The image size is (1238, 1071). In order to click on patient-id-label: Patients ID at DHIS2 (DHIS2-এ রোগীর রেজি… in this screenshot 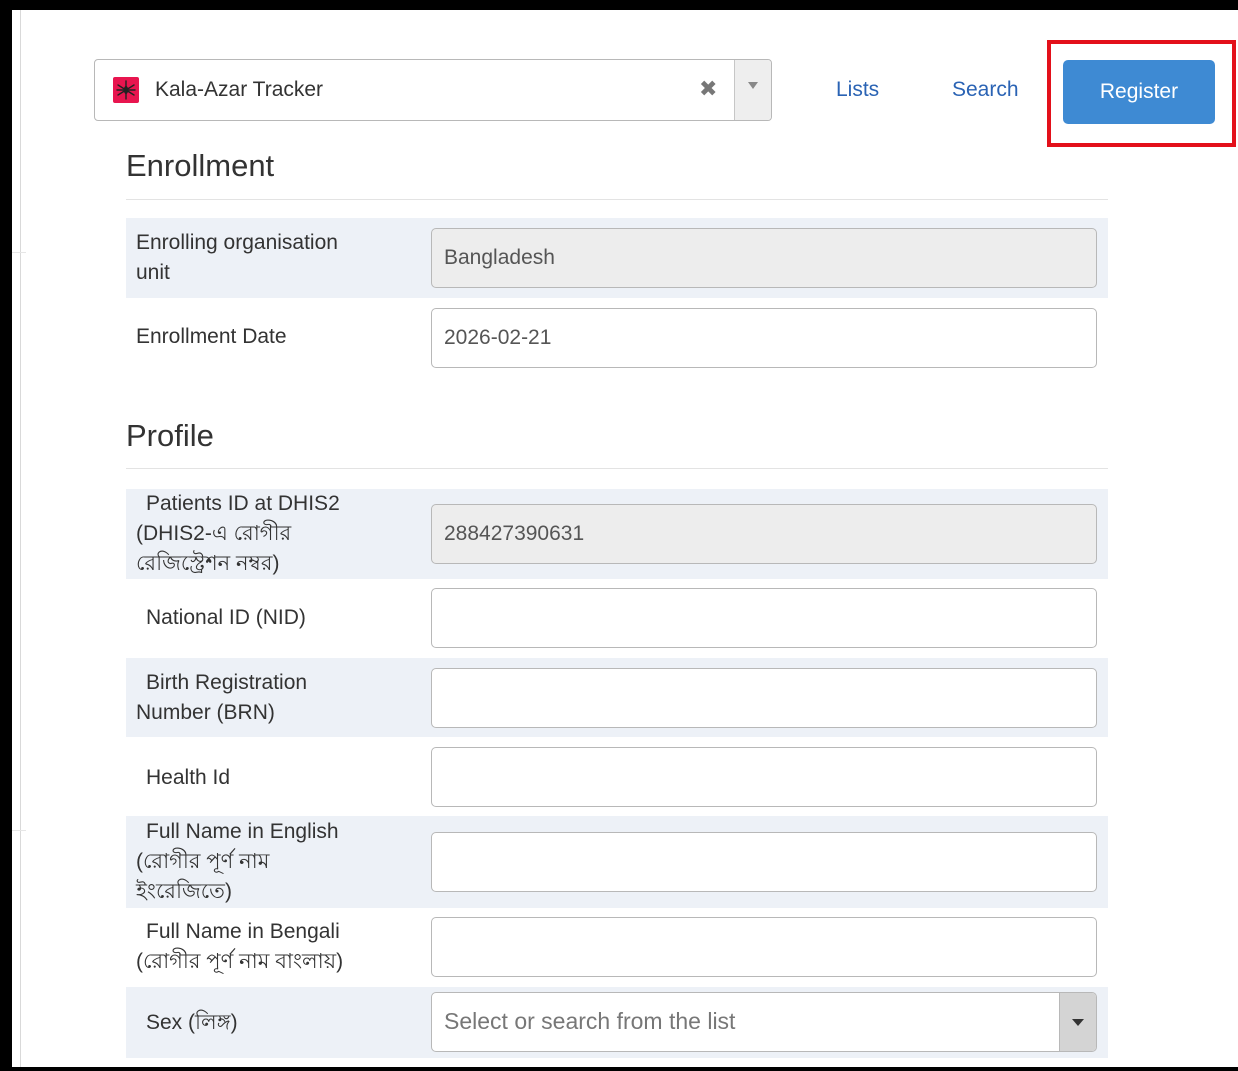, I will do `click(238, 534)`.